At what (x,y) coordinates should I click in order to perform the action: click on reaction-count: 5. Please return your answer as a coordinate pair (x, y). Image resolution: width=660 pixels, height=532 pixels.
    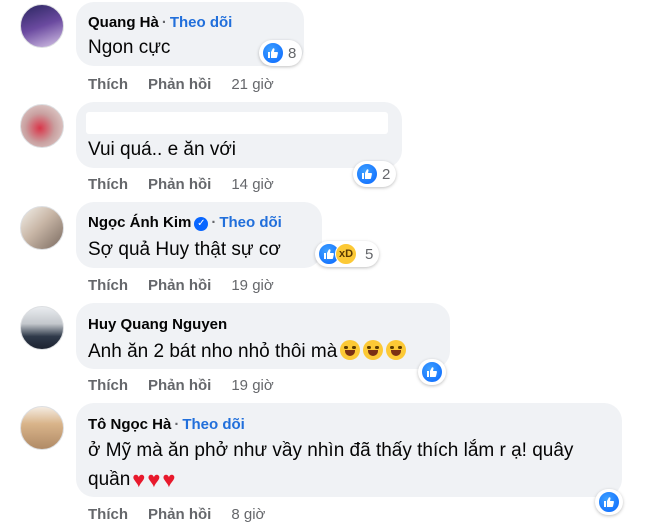
    Looking at the image, I should click on (369, 254).